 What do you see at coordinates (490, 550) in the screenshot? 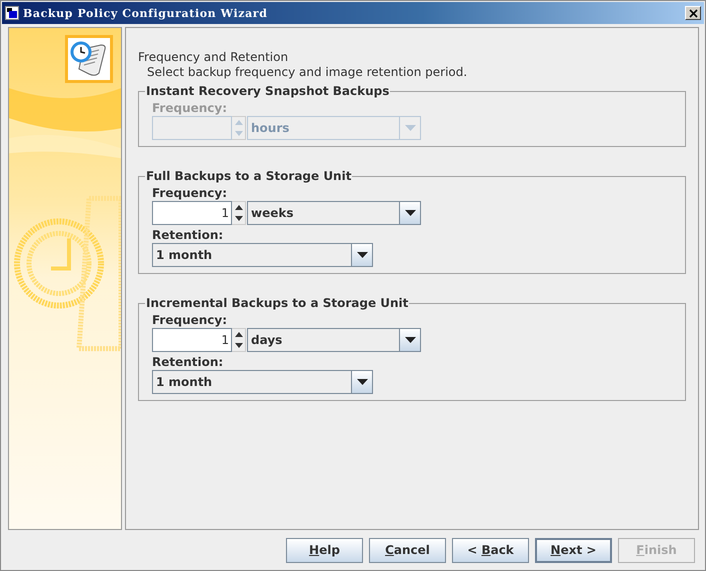
I see `wizard-button: < Back` at bounding box center [490, 550].